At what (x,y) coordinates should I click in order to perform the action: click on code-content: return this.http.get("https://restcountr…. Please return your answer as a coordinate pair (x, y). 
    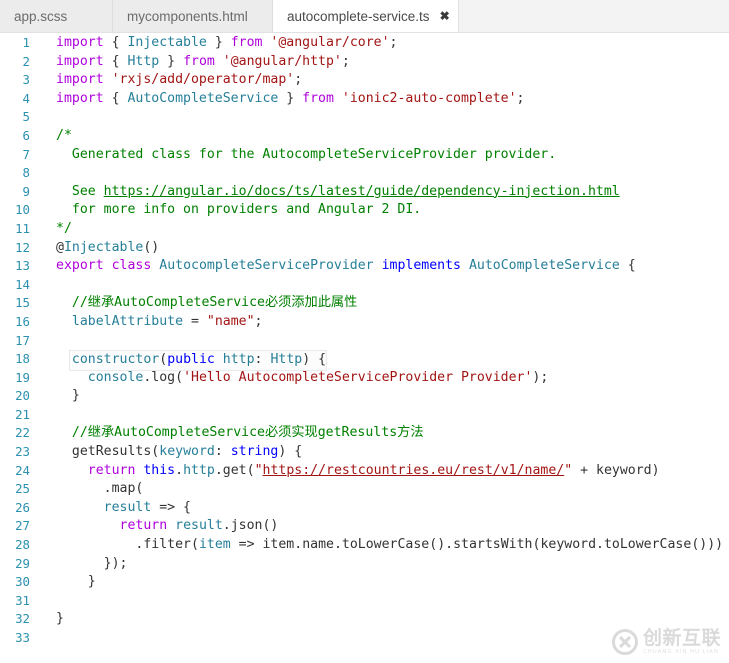
    Looking at the image, I should click on (385, 471).